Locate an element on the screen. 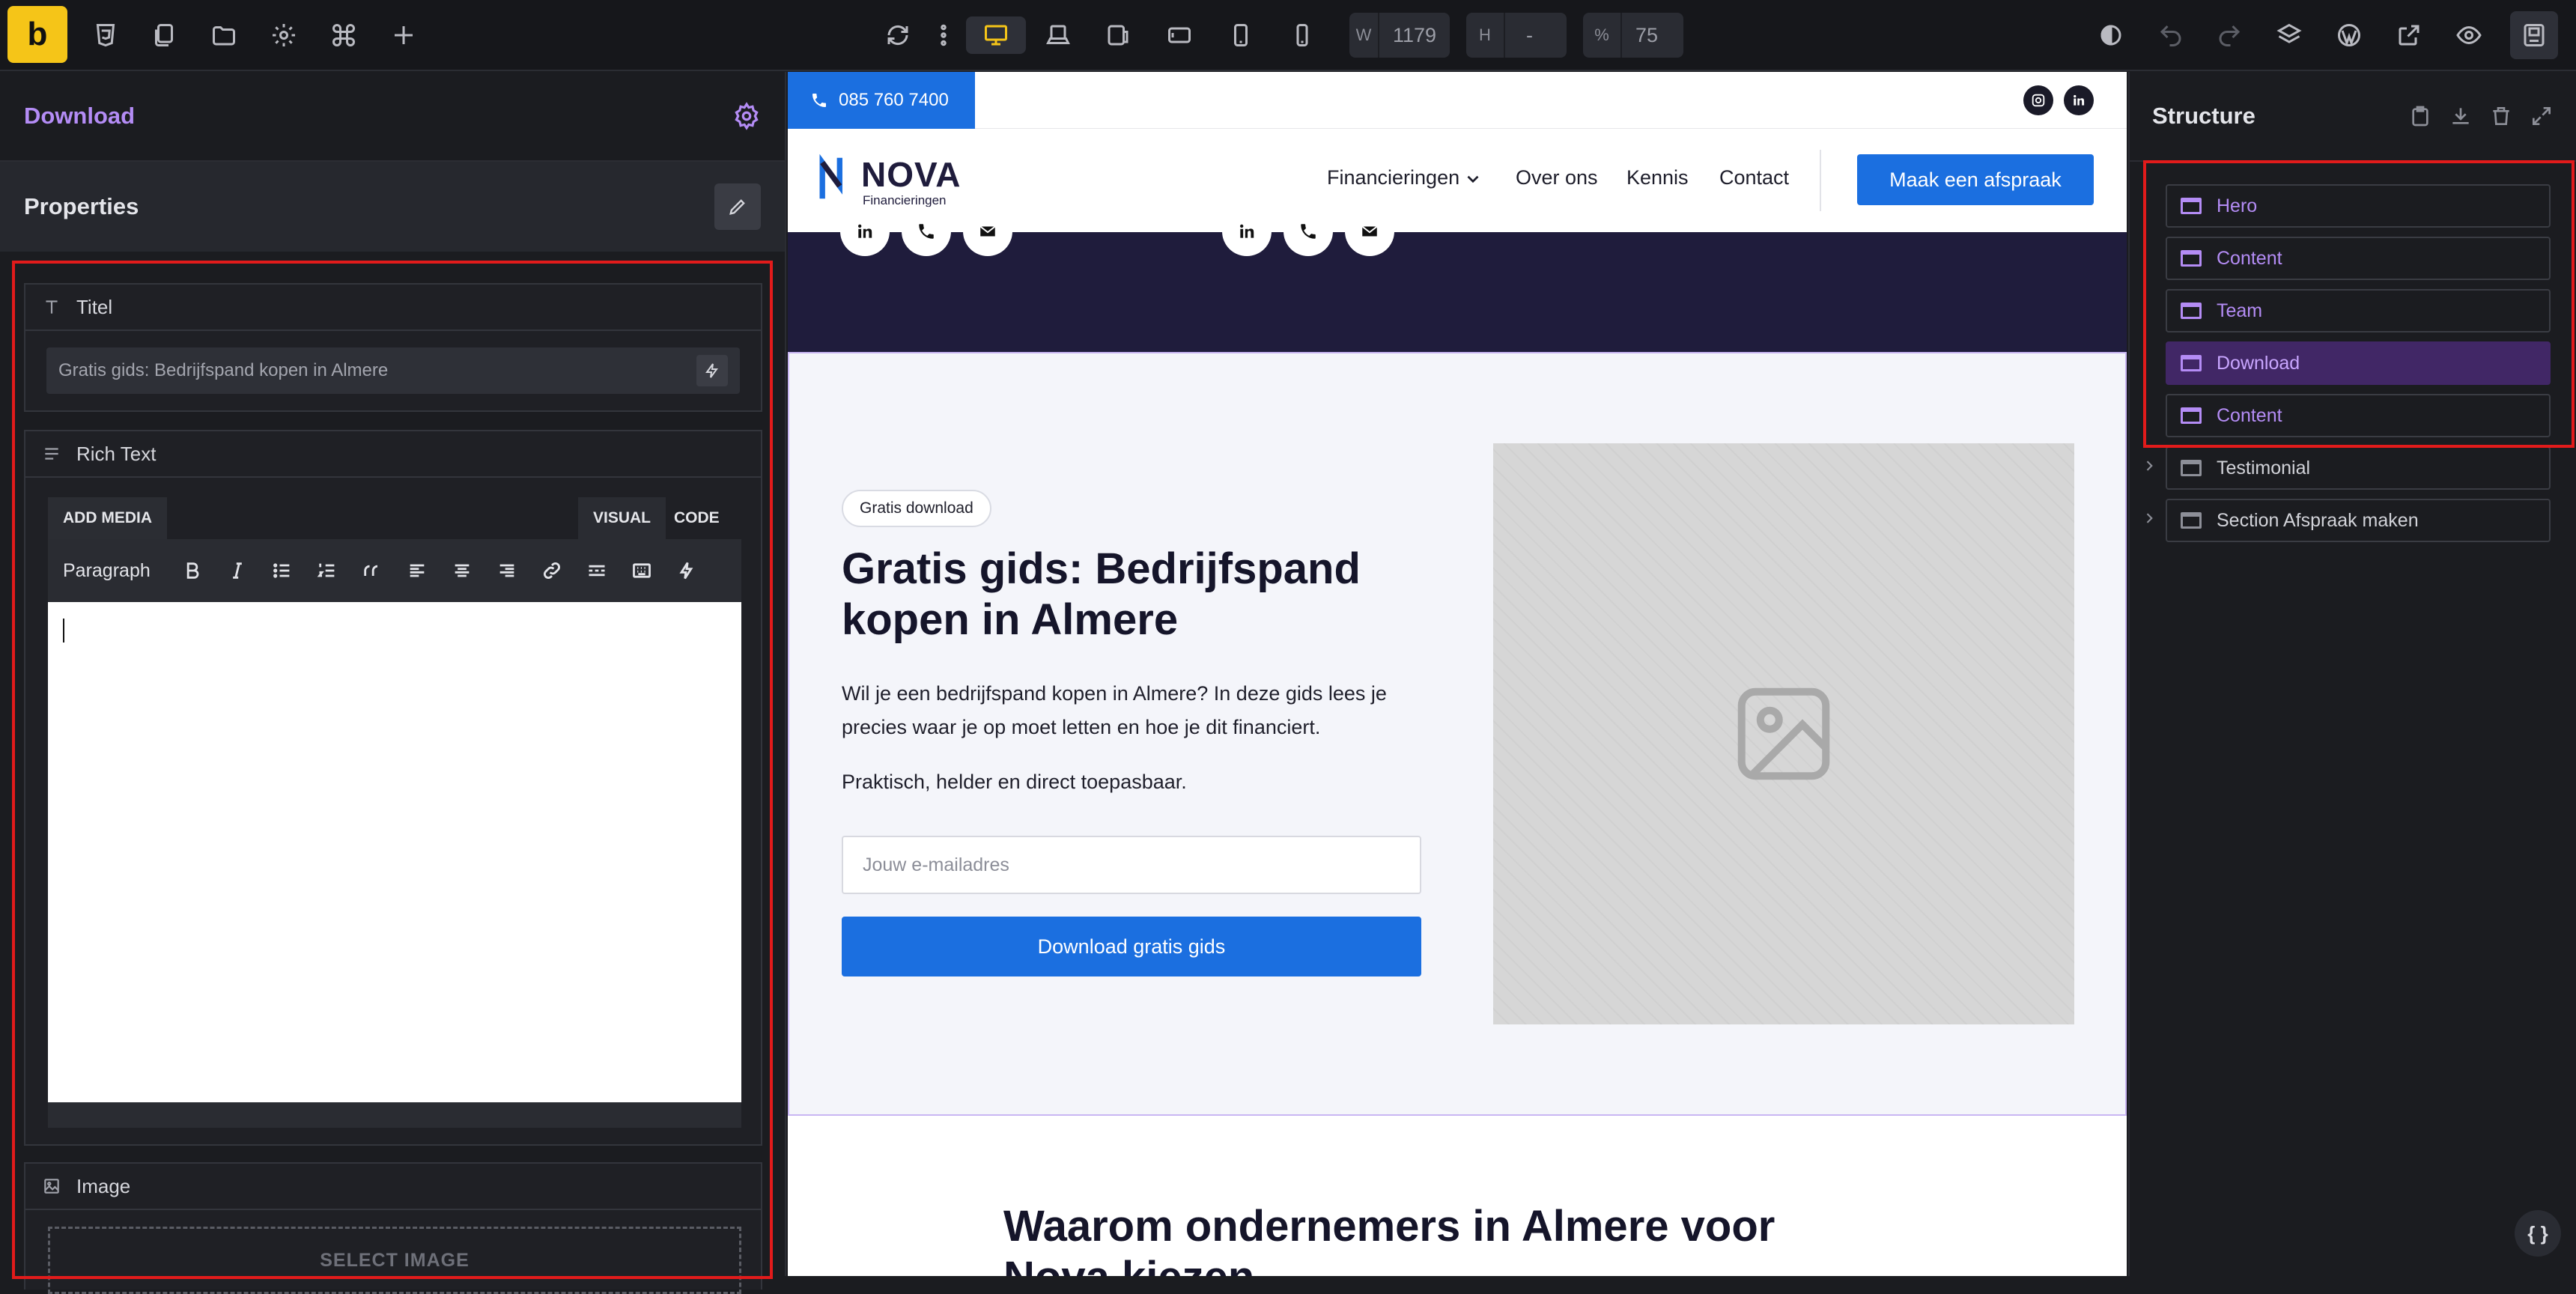  nav-divider is located at coordinates (1820, 180).